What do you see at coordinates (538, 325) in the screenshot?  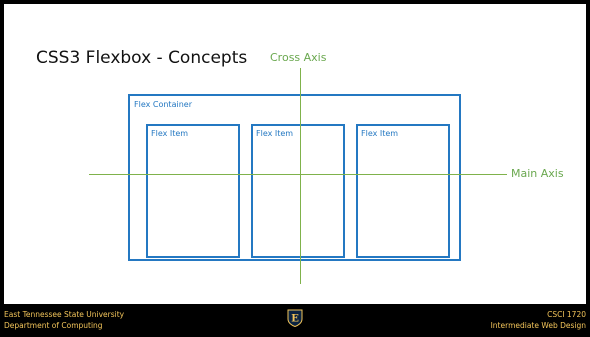 I see `course-name: Intermediate Web Design` at bounding box center [538, 325].